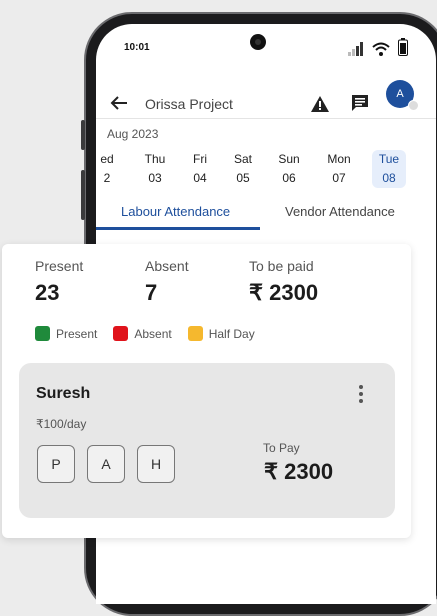 The width and height of the screenshot is (437, 616). What do you see at coordinates (242, 159) in the screenshot?
I see `day-name: Sat` at bounding box center [242, 159].